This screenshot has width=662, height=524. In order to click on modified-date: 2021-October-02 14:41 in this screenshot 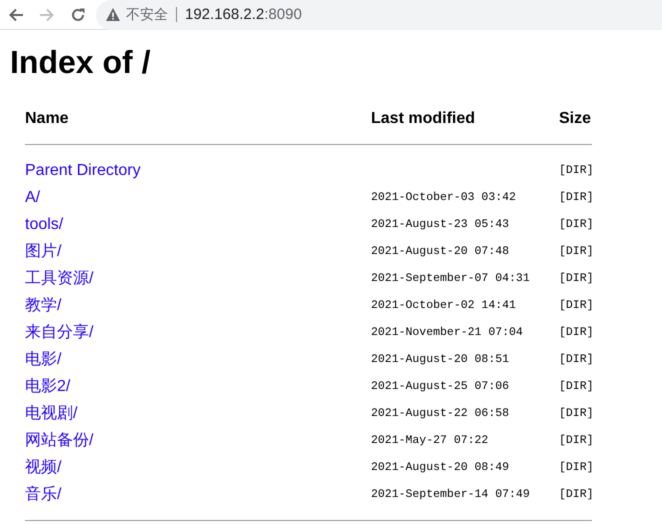, I will do `click(443, 305)`.